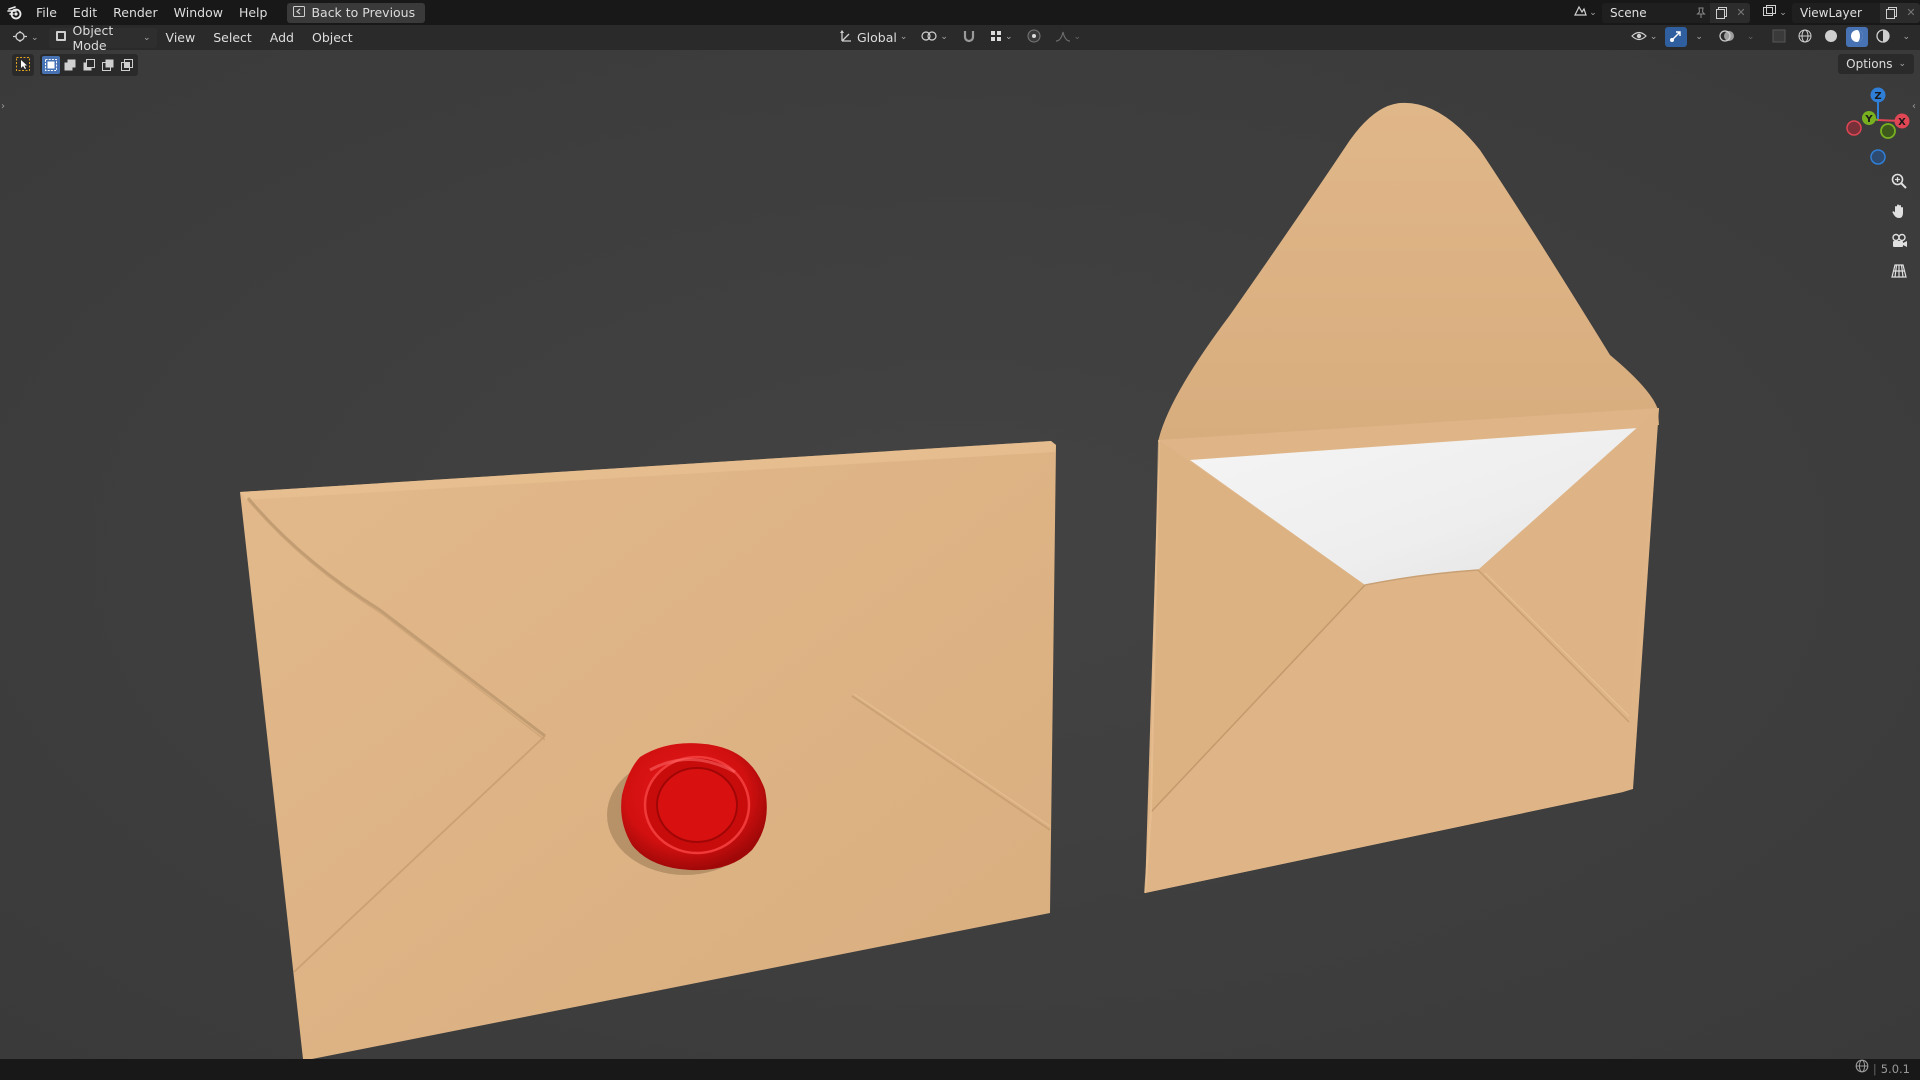 The height and width of the screenshot is (1080, 1920). What do you see at coordinates (1877, 96) in the screenshot?
I see `z-axis-label: Z` at bounding box center [1877, 96].